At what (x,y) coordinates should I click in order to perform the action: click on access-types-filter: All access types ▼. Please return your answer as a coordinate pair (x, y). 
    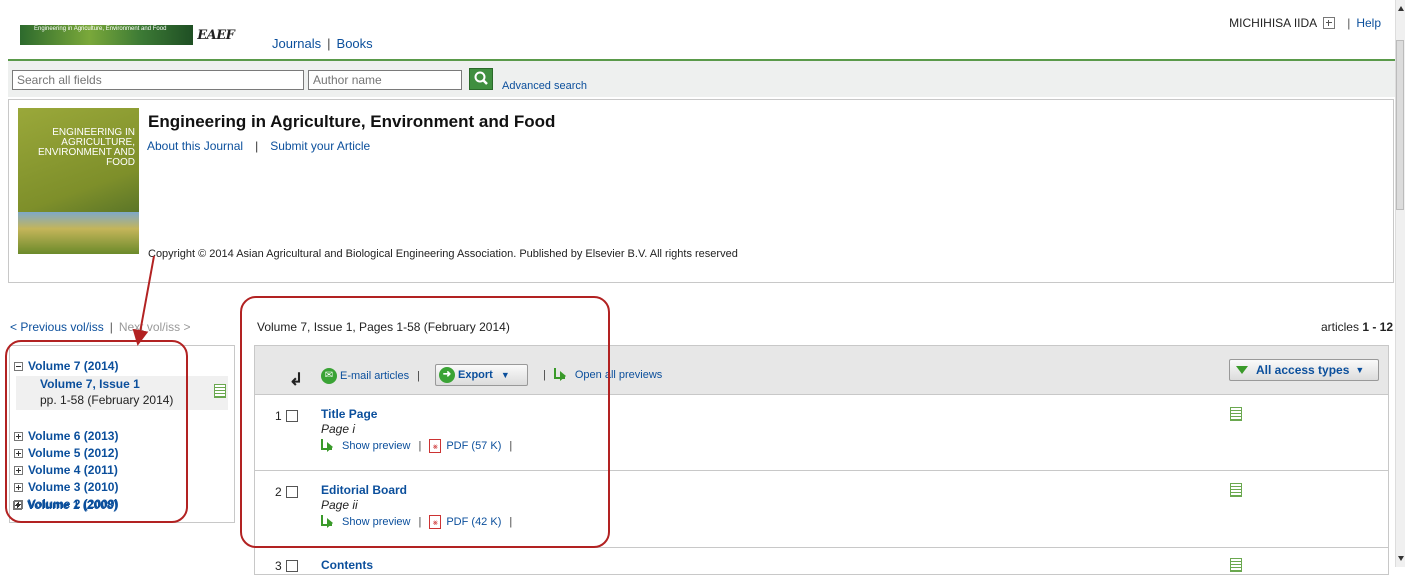
    Looking at the image, I should click on (1304, 370).